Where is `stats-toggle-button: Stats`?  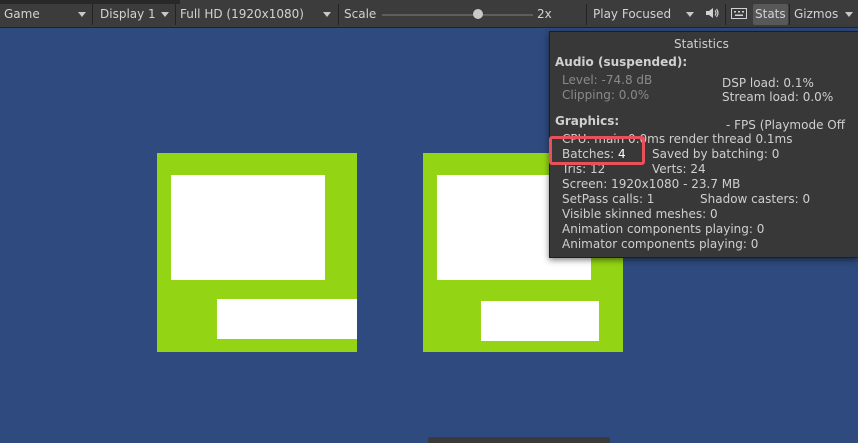
stats-toggle-button: Stats is located at coordinates (770, 14).